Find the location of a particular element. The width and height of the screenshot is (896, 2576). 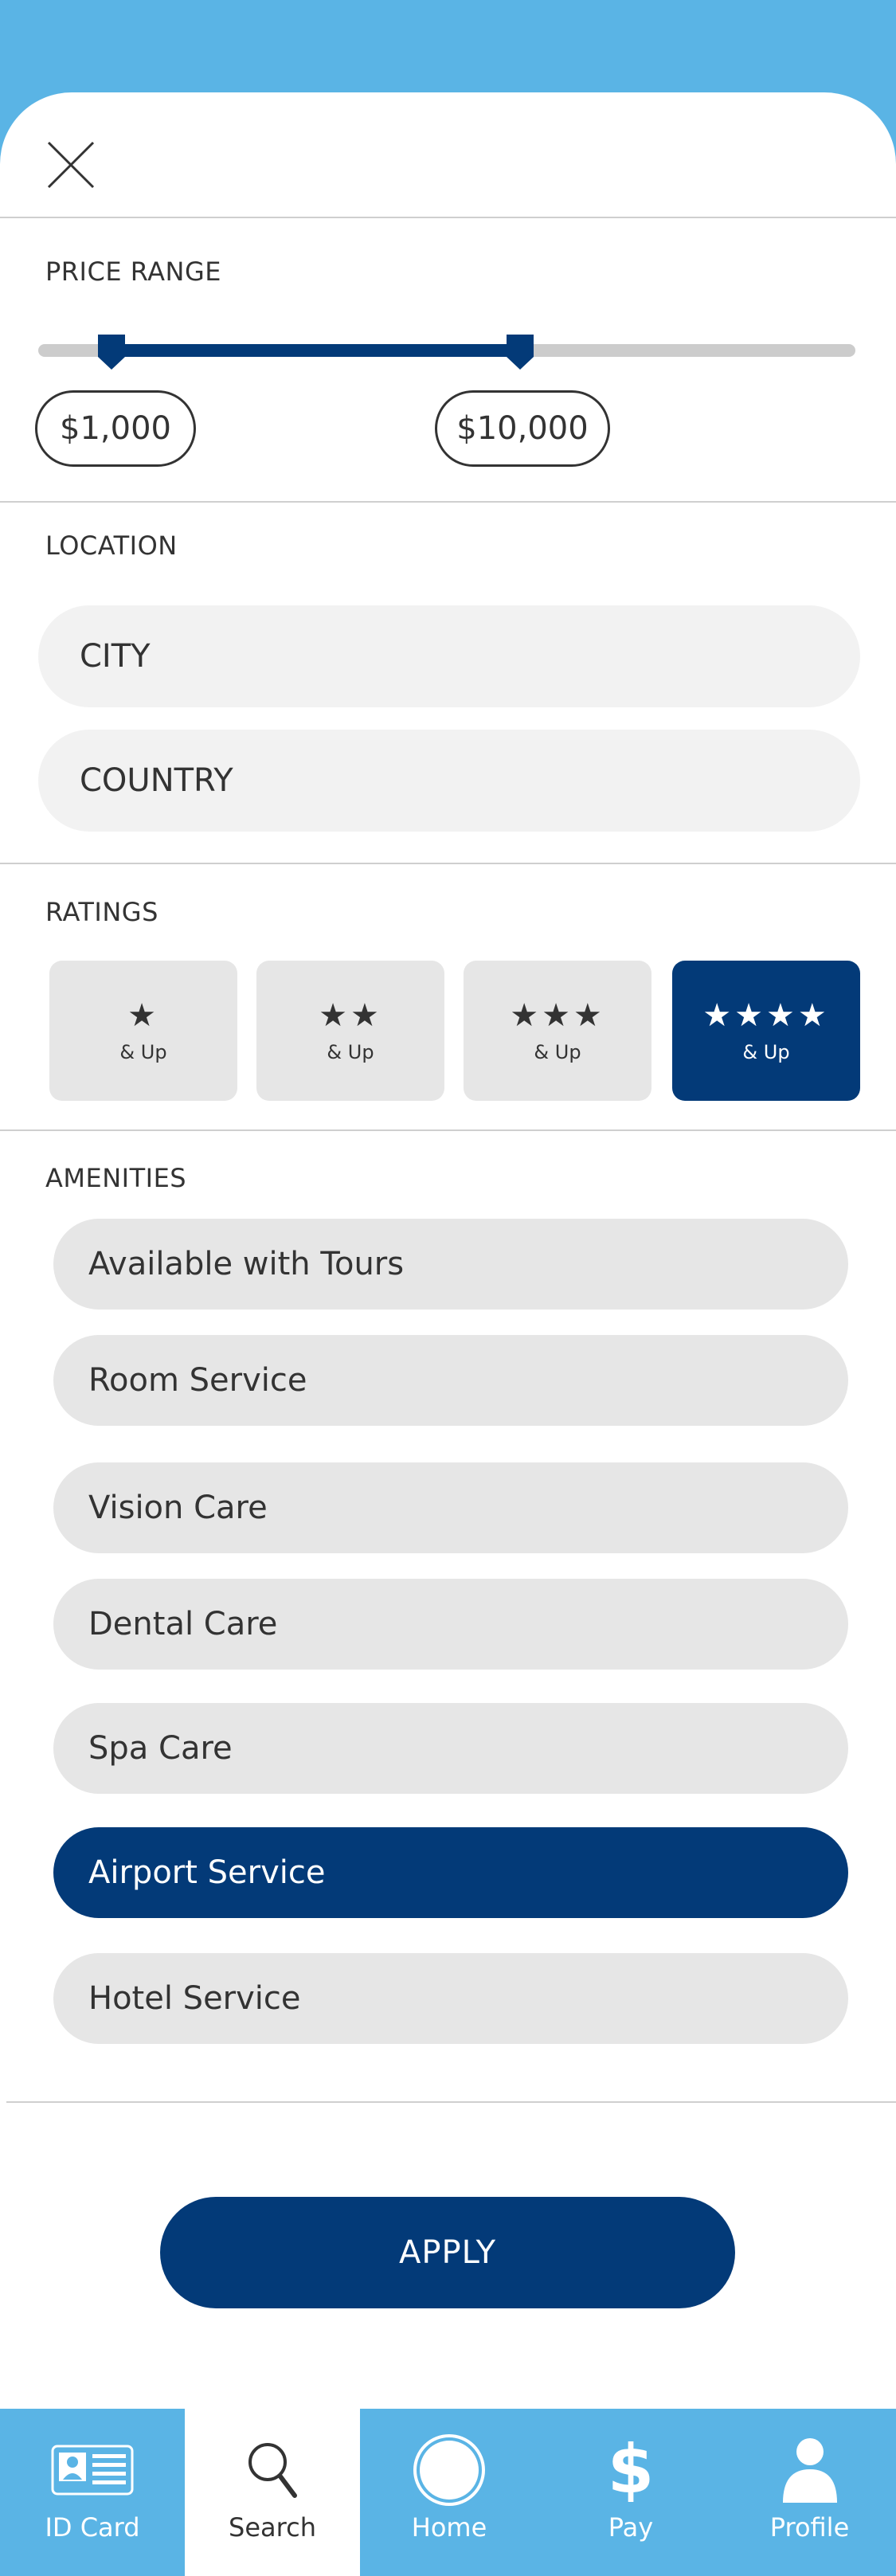

rating-2-stars: ★★ & Up is located at coordinates (350, 1031).